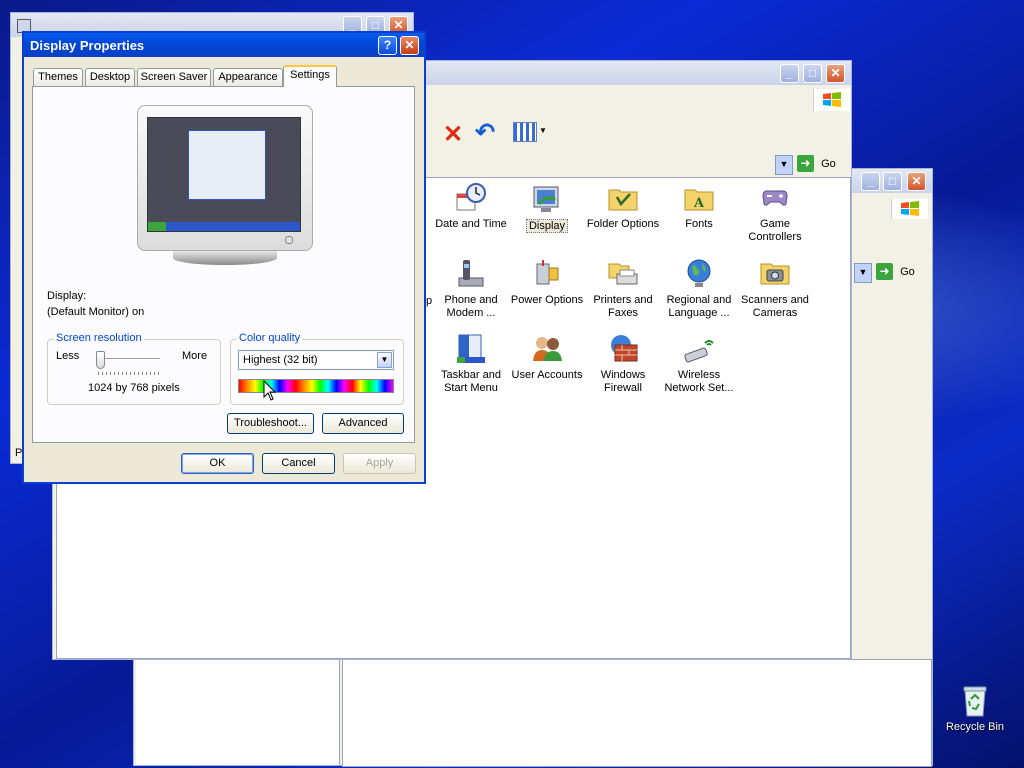  What do you see at coordinates (623, 364) in the screenshot?
I see `cp-item-windows-firewall: Windows Firewall` at bounding box center [623, 364].